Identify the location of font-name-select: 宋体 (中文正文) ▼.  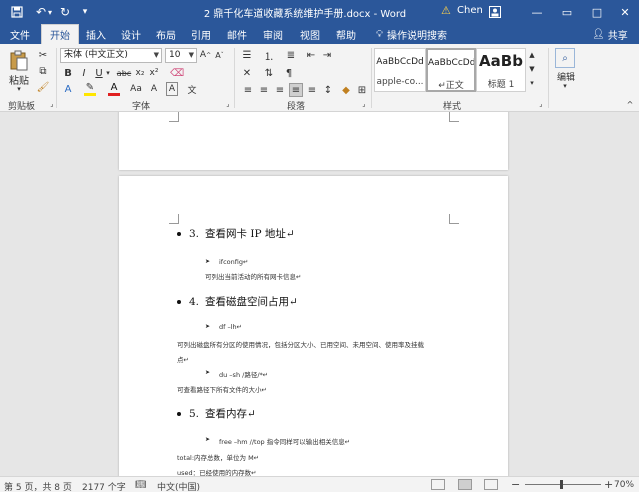
(111, 55).